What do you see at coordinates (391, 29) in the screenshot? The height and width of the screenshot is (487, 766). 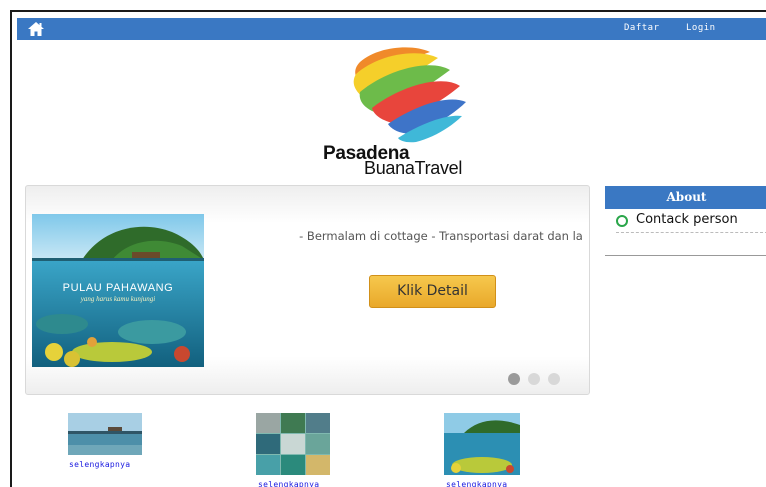 I see `top-navbar: Daftar Login` at bounding box center [391, 29].